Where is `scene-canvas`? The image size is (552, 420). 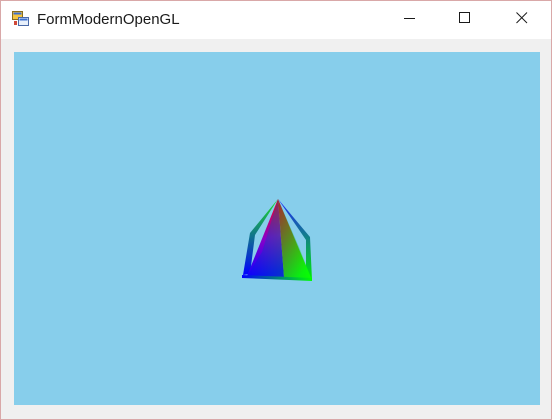 scene-canvas is located at coordinates (277, 240).